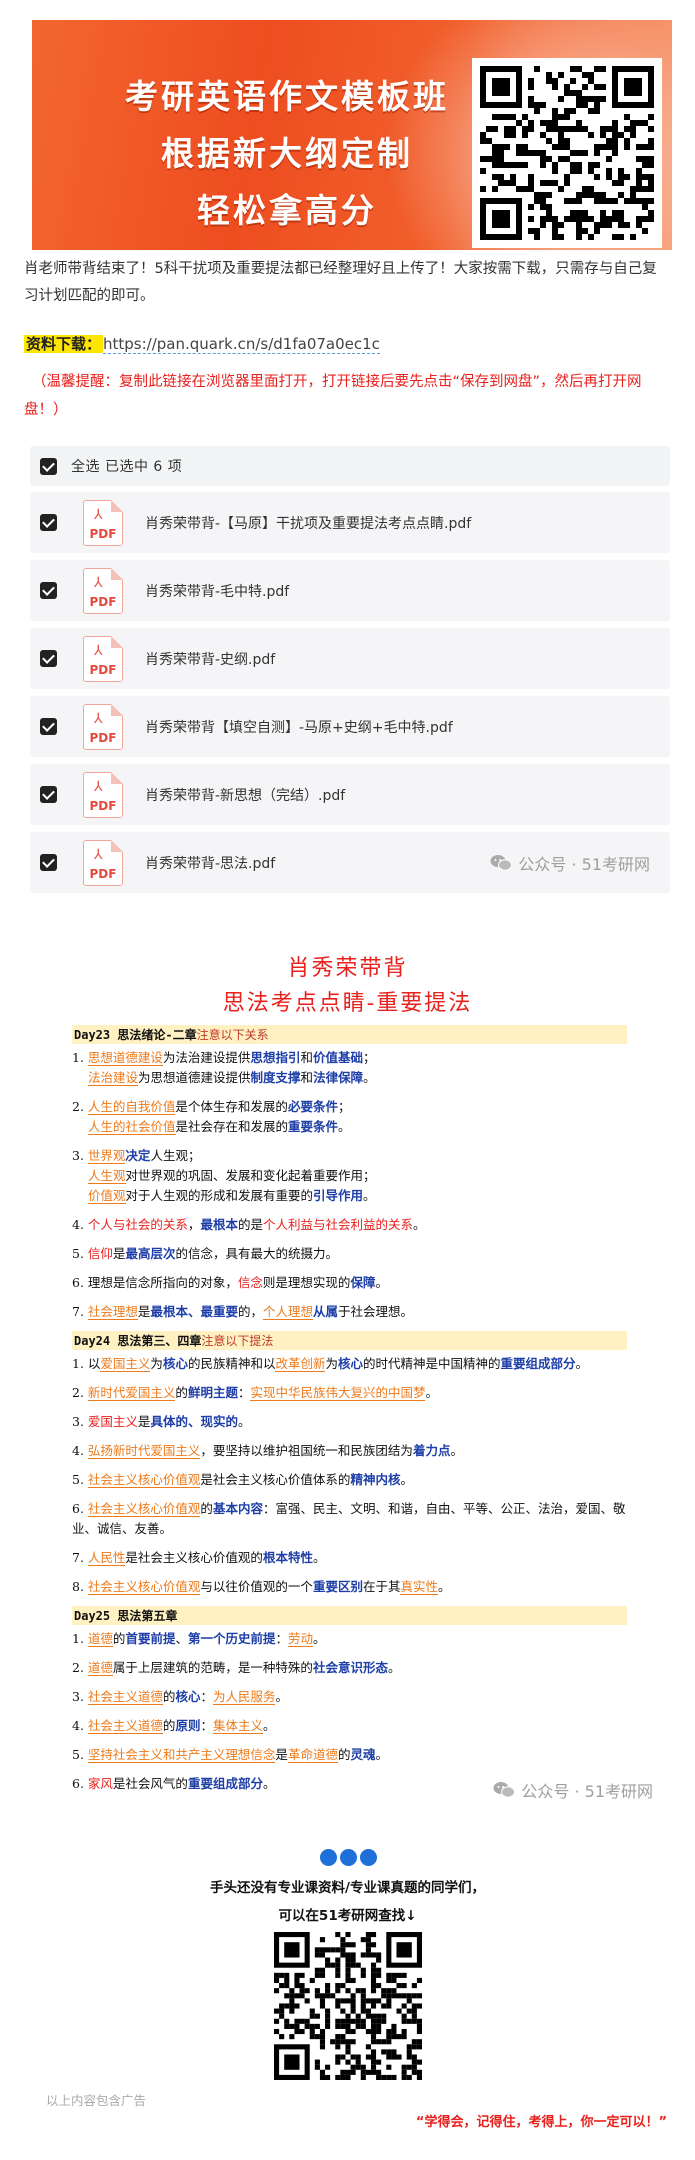 This screenshot has height=2160, width=695. I want to click on promo-banner: 考研英语作文模板班 根据新大纲定制 轻松拿高分, so click(352, 135).